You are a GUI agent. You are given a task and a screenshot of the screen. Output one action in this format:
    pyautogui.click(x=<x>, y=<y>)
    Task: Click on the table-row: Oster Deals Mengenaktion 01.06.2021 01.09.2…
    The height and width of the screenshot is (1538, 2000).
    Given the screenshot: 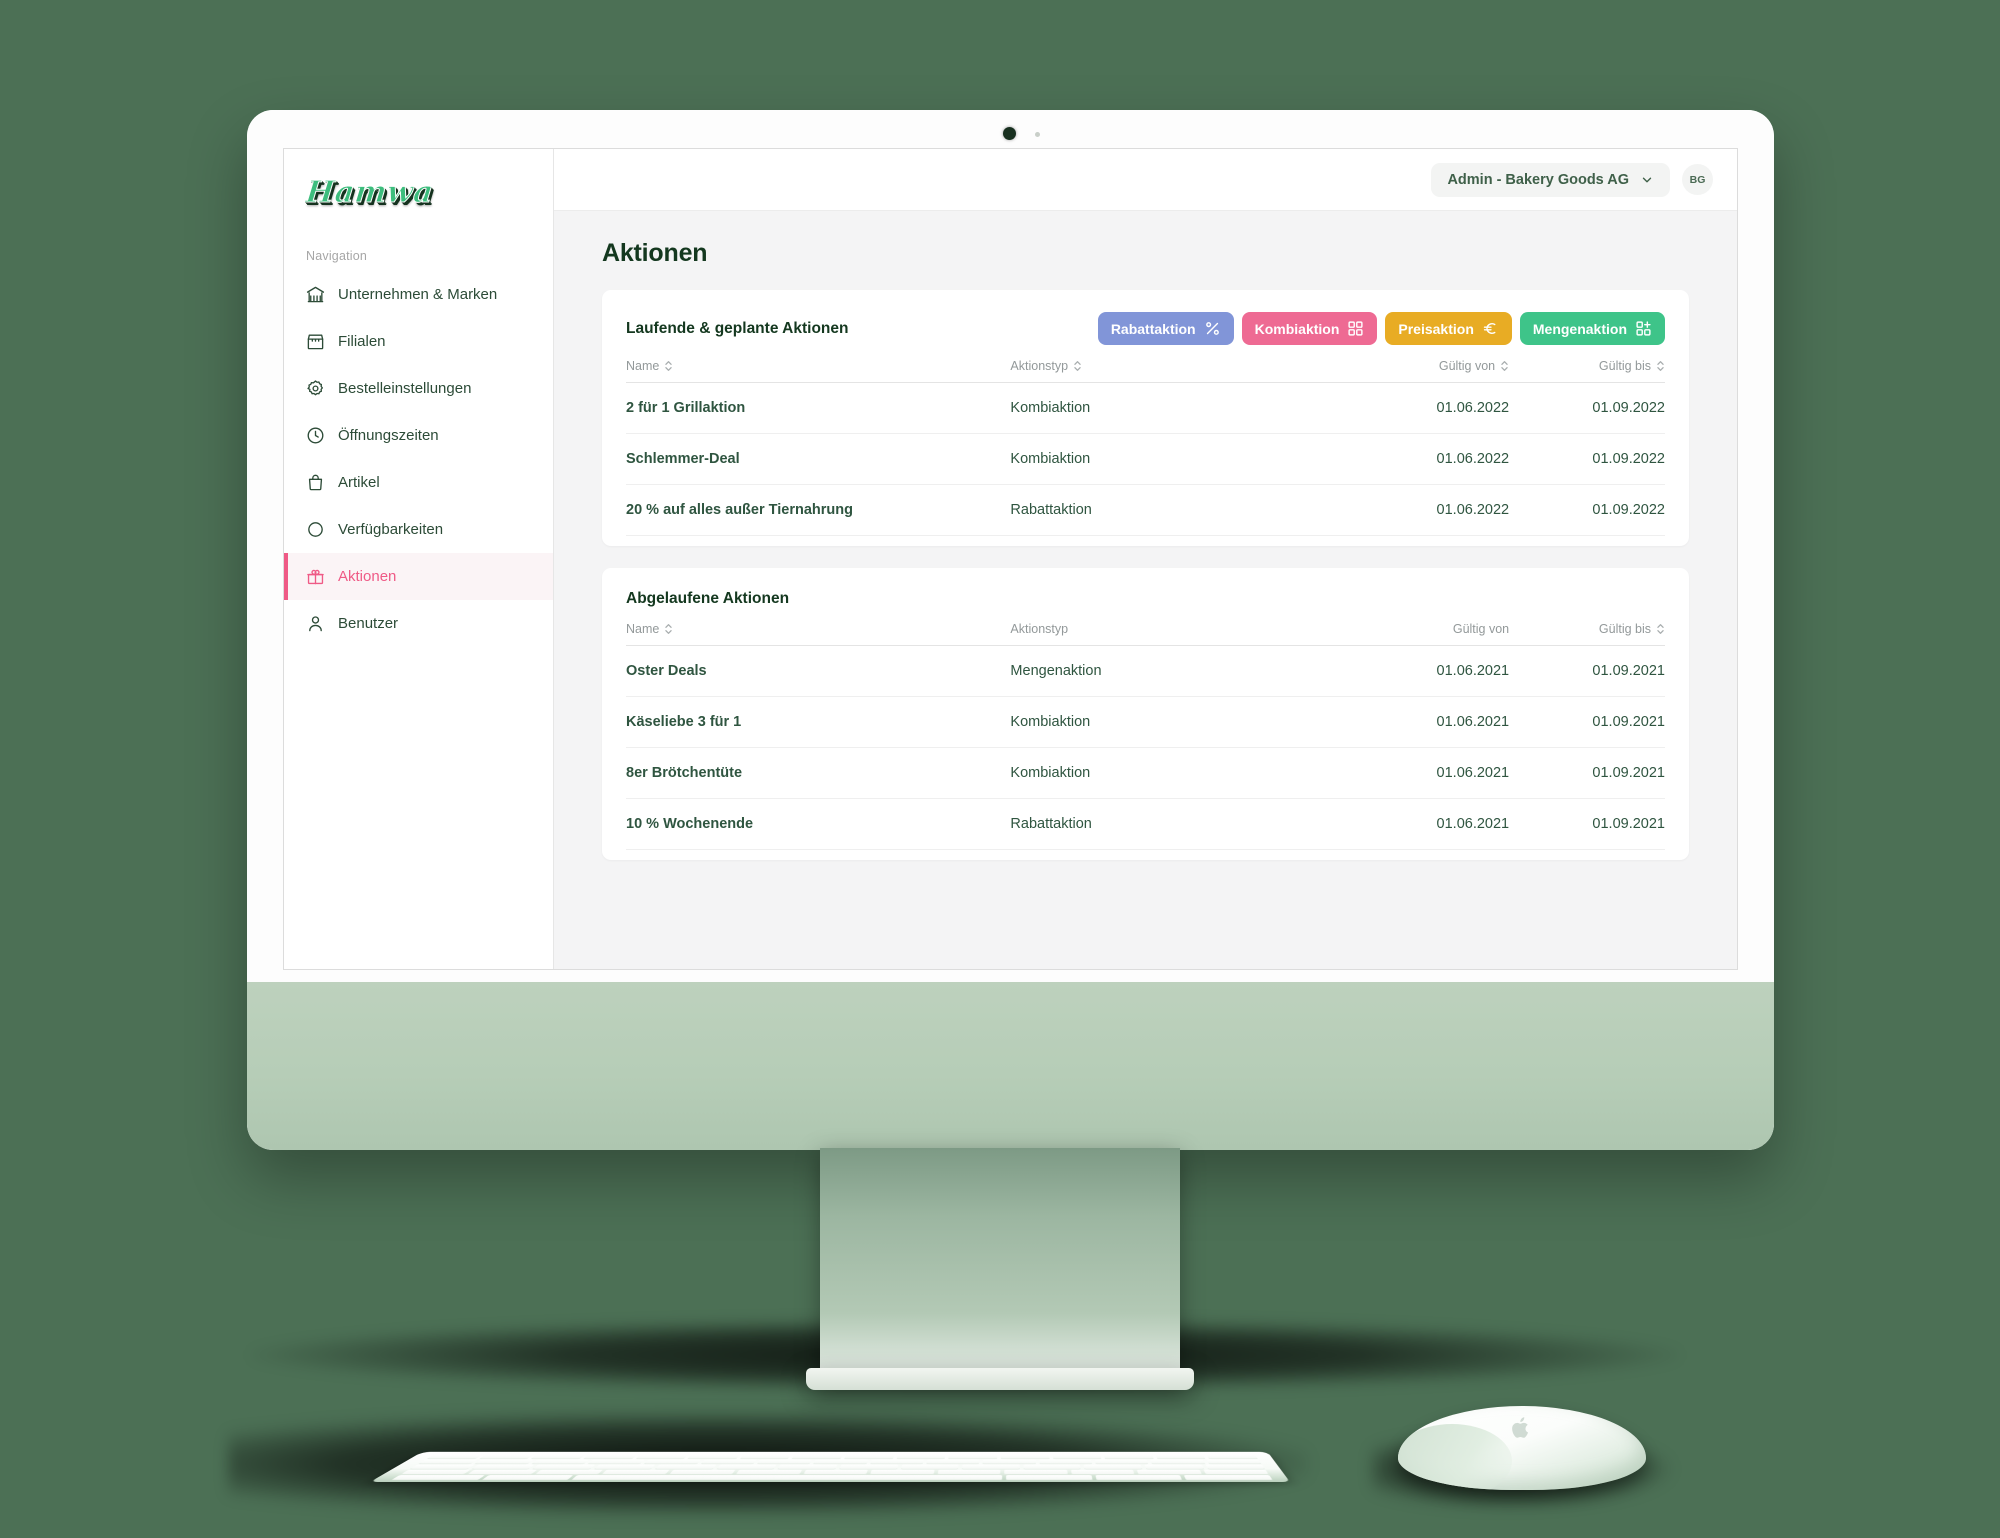 What is the action you would take?
    pyautogui.click(x=1145, y=671)
    